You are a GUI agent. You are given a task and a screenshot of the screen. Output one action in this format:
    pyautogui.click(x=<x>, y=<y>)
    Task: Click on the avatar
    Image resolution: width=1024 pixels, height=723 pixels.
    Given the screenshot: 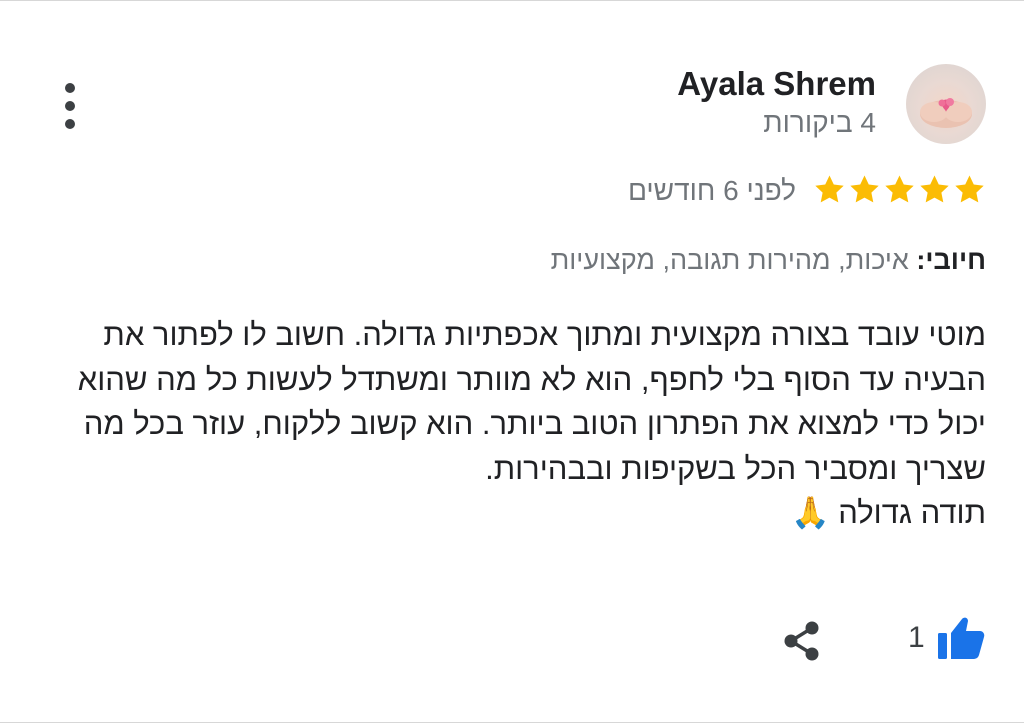 What is the action you would take?
    pyautogui.click(x=946, y=104)
    